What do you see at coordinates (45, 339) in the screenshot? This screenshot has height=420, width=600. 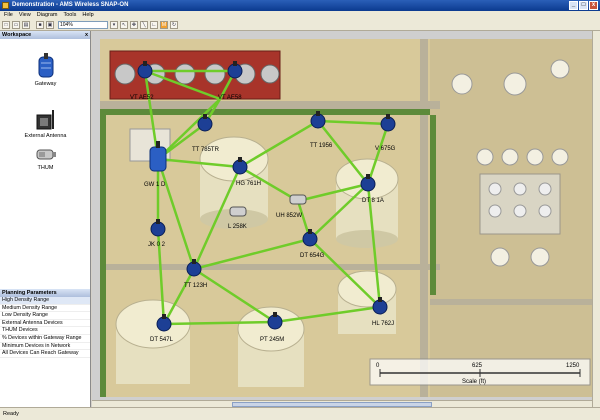 I see `planning-item: % Devices within Gateway Range` at bounding box center [45, 339].